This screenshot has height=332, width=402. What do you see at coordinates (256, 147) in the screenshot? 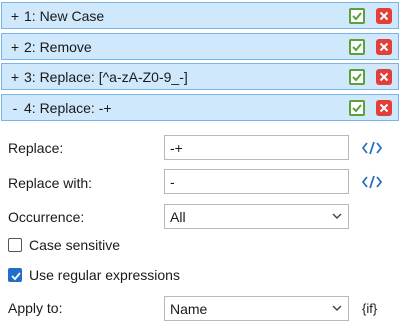
I see `replace-input: -+` at bounding box center [256, 147].